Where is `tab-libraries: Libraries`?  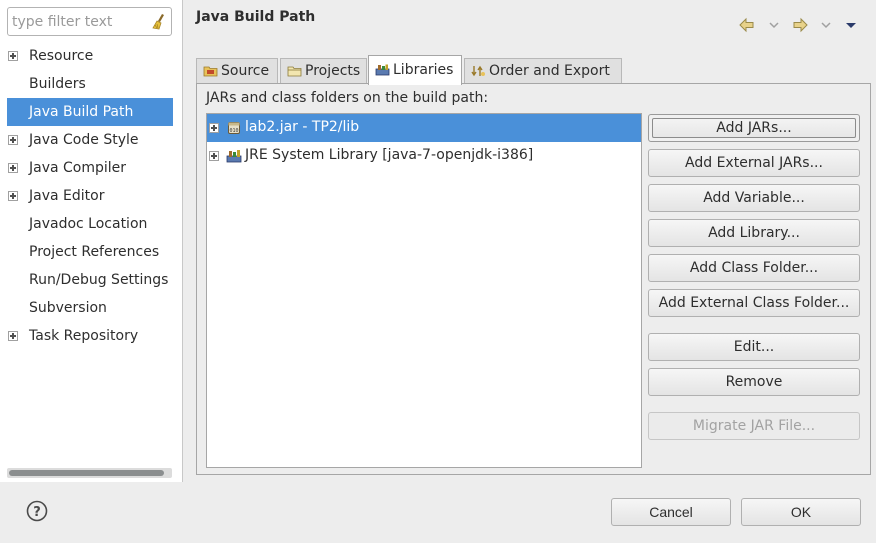
tab-libraries: Libraries is located at coordinates (415, 70).